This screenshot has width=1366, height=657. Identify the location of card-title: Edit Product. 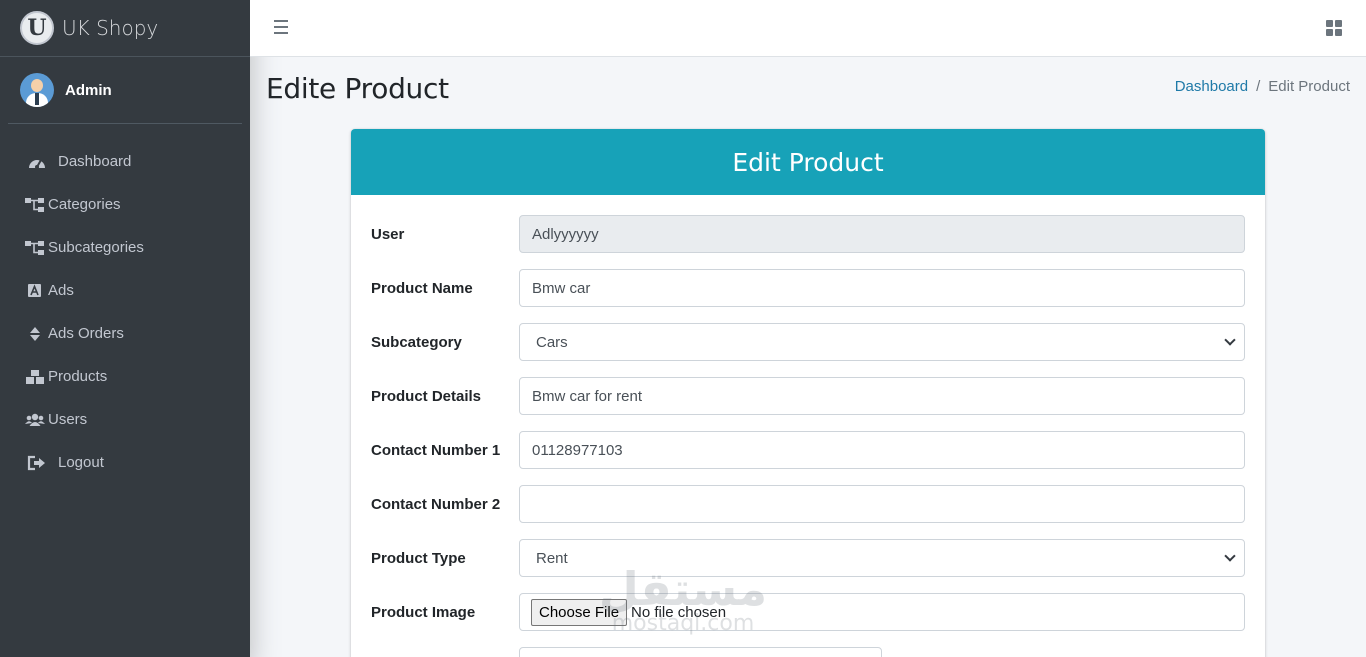
(808, 162).